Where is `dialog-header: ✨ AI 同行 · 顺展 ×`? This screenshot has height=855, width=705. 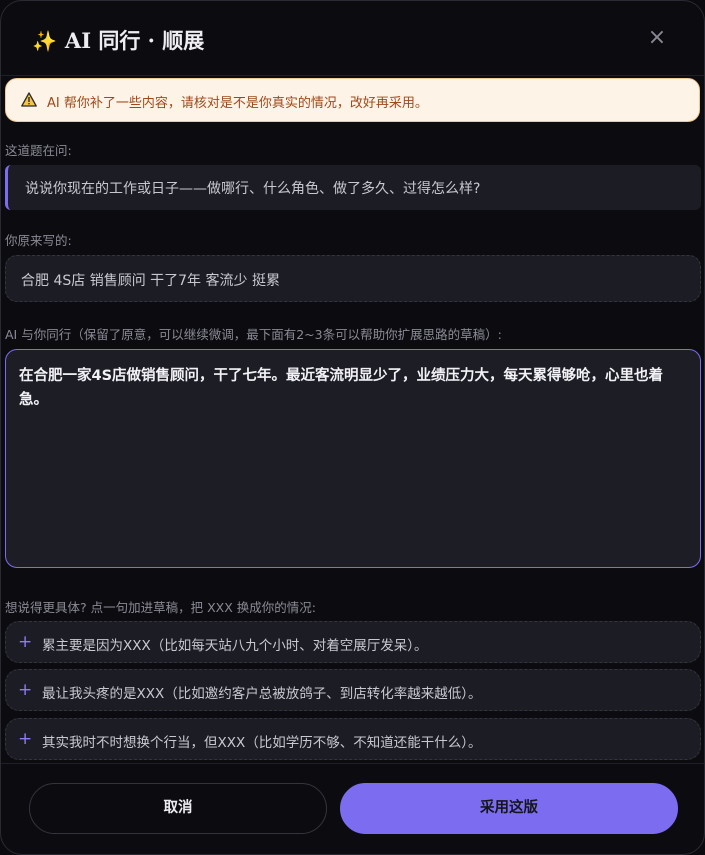
dialog-header: ✨ AI 同行 · 顺展 × is located at coordinates (352, 38).